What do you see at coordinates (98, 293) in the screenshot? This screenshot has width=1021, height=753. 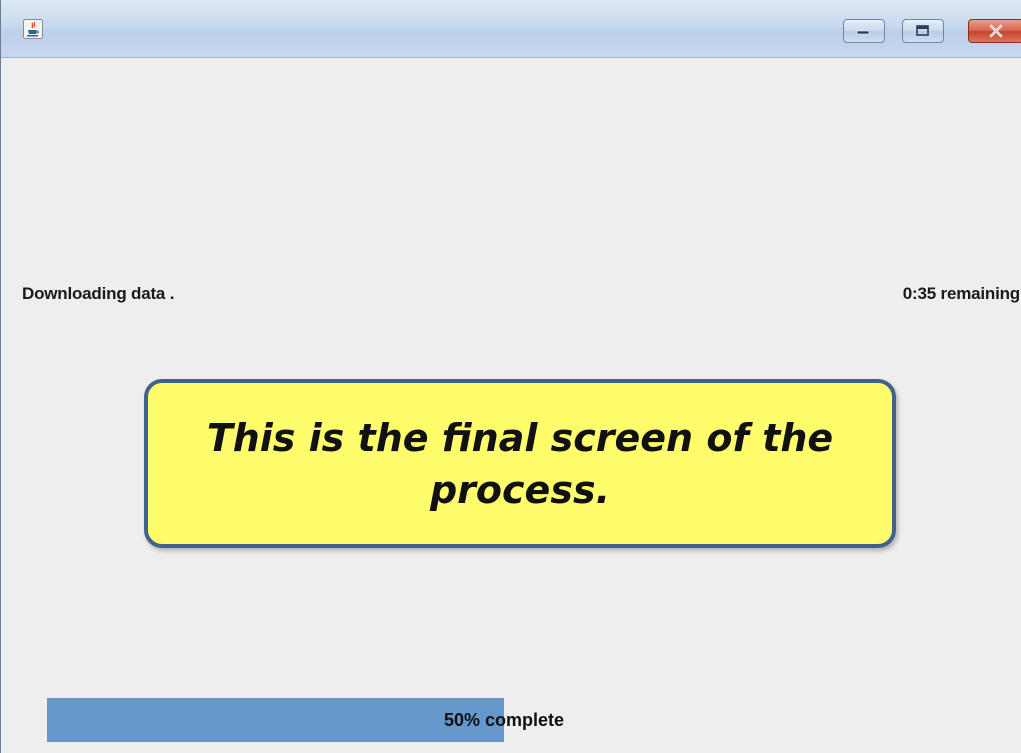 I see `task-status-label: Downloading data .` at bounding box center [98, 293].